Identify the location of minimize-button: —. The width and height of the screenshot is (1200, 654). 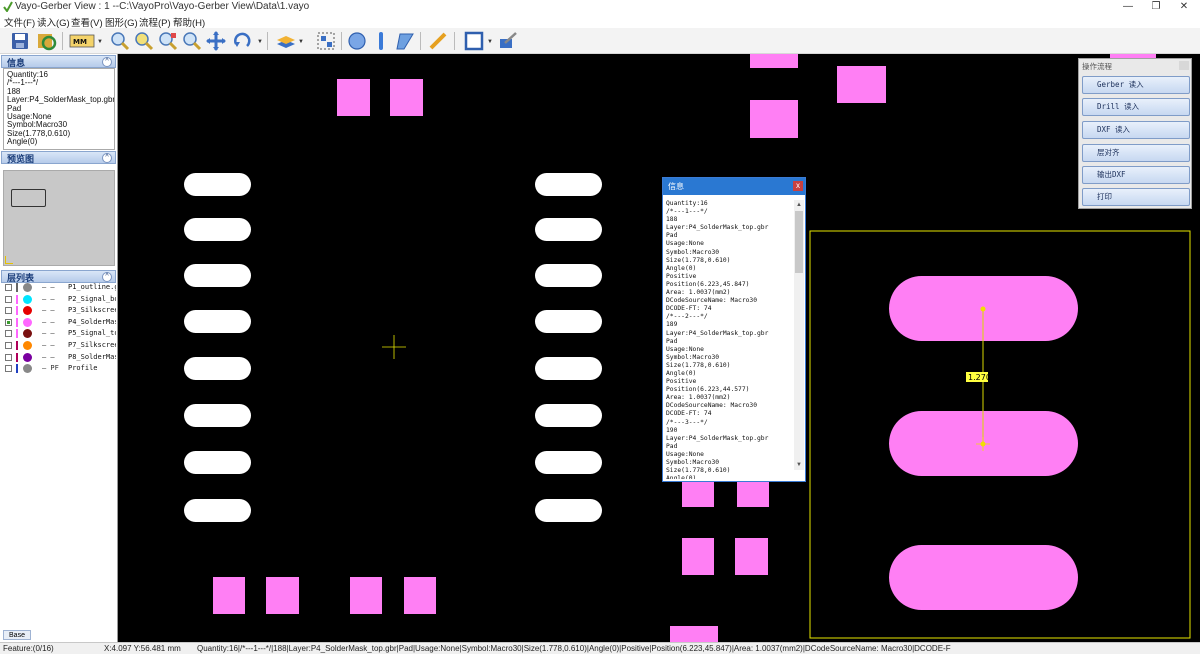
(1128, 7).